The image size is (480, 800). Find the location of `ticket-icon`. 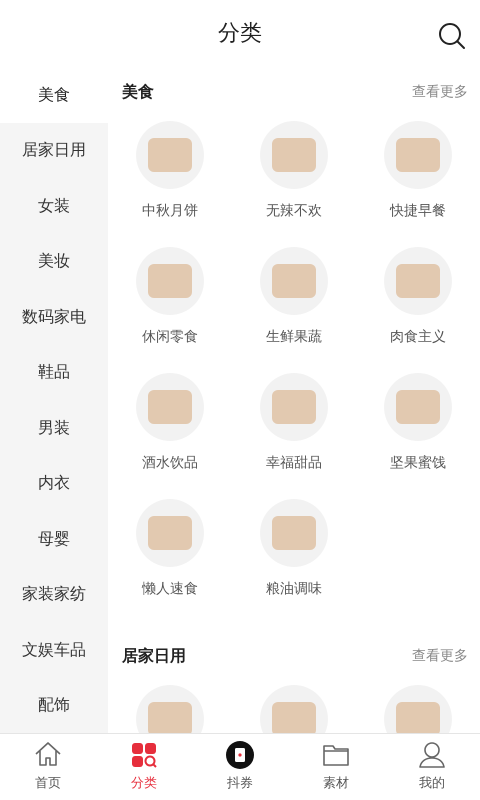

ticket-icon is located at coordinates (240, 755).